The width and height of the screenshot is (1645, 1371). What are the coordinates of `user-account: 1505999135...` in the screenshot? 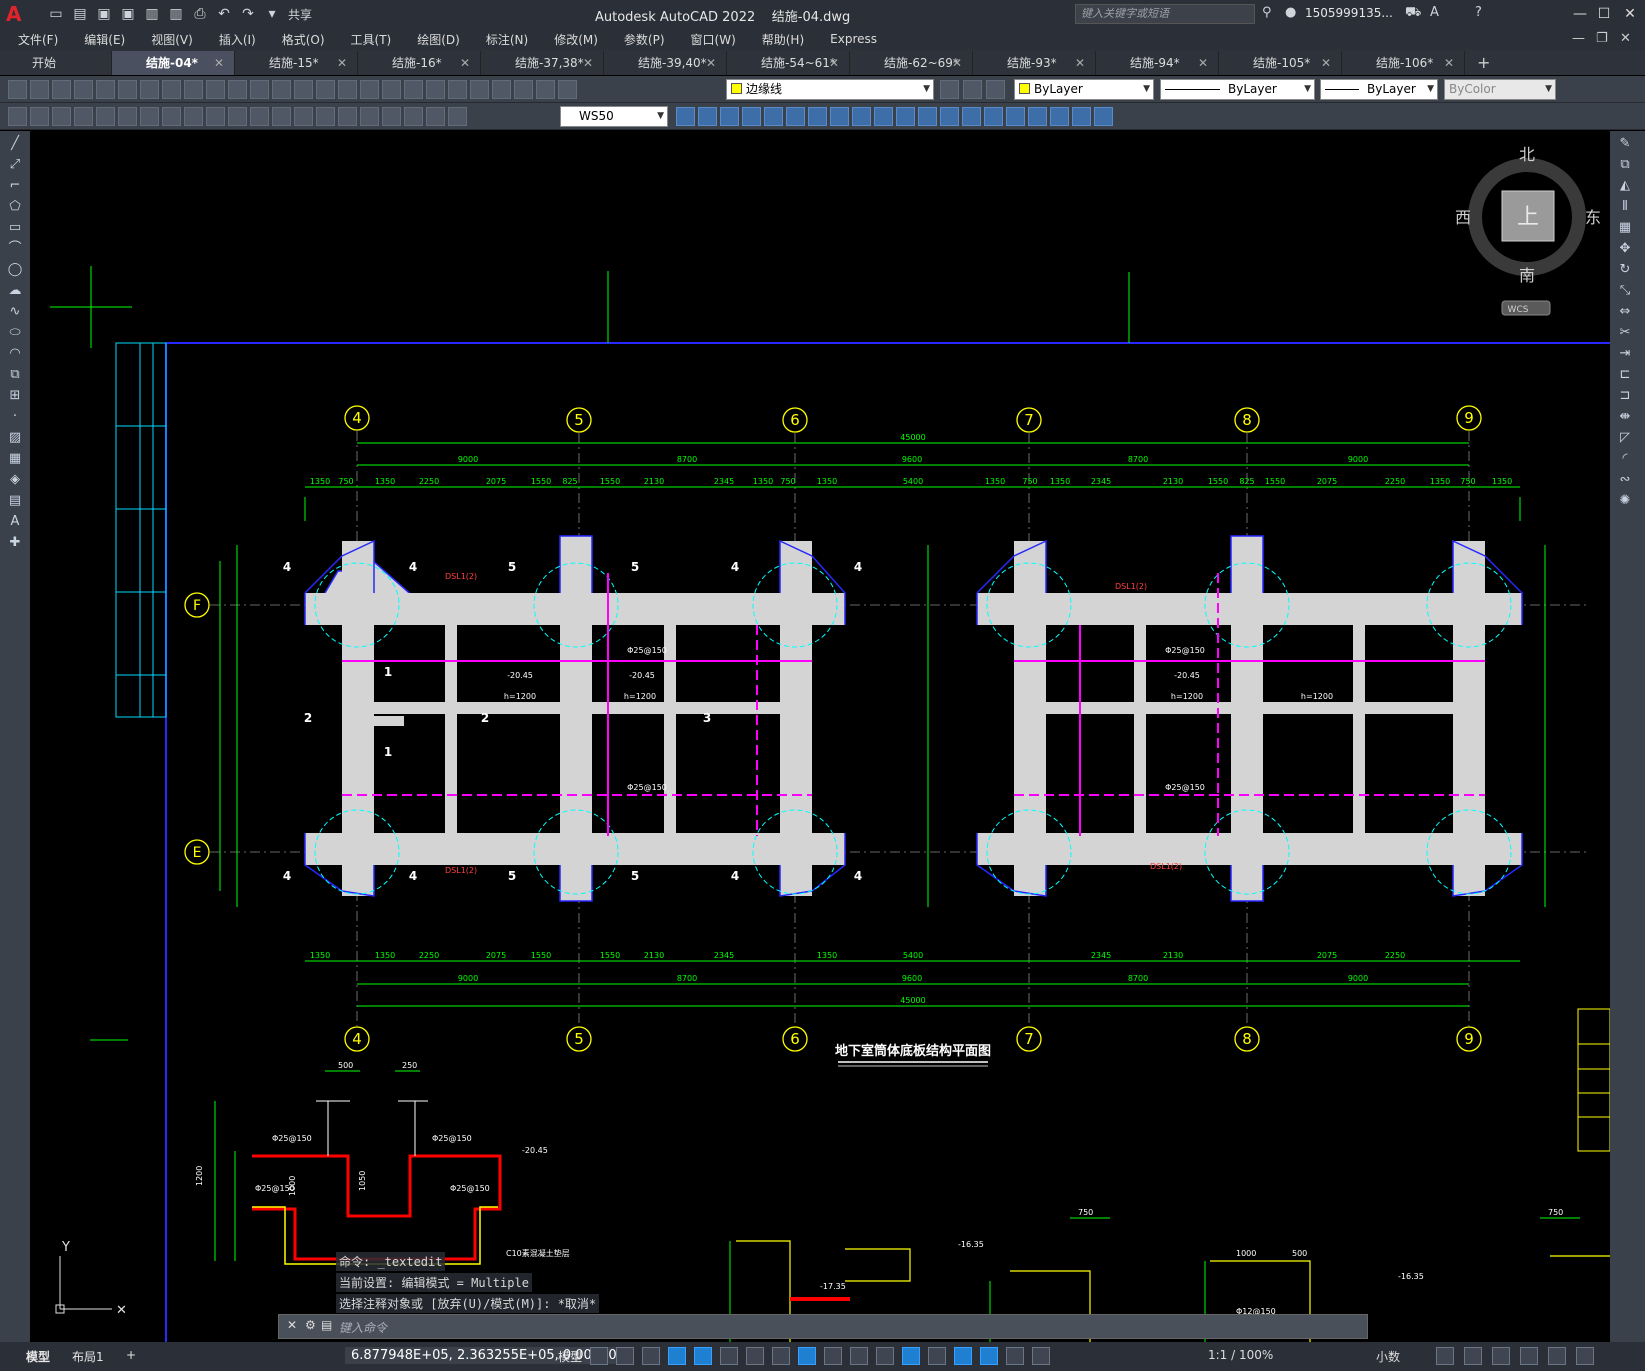 It's located at (1349, 13).